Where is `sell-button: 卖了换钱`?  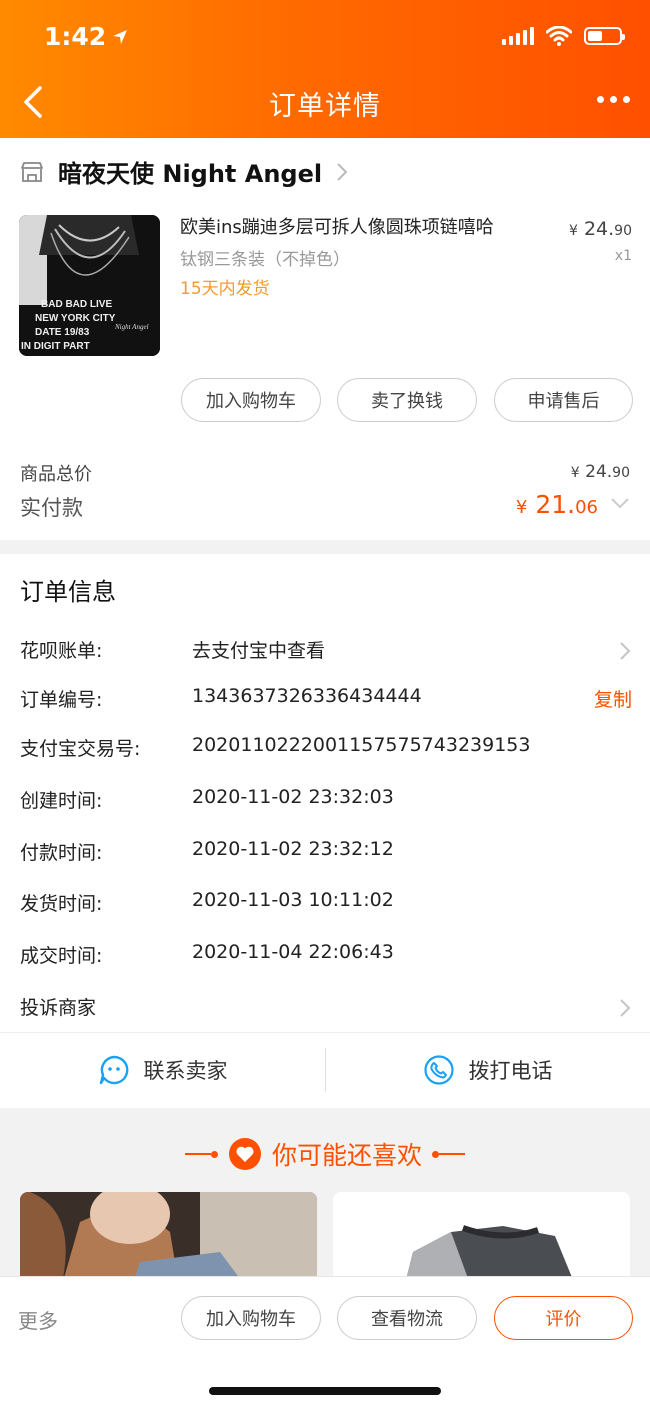
sell-button: 卖了换钱 is located at coordinates (407, 400).